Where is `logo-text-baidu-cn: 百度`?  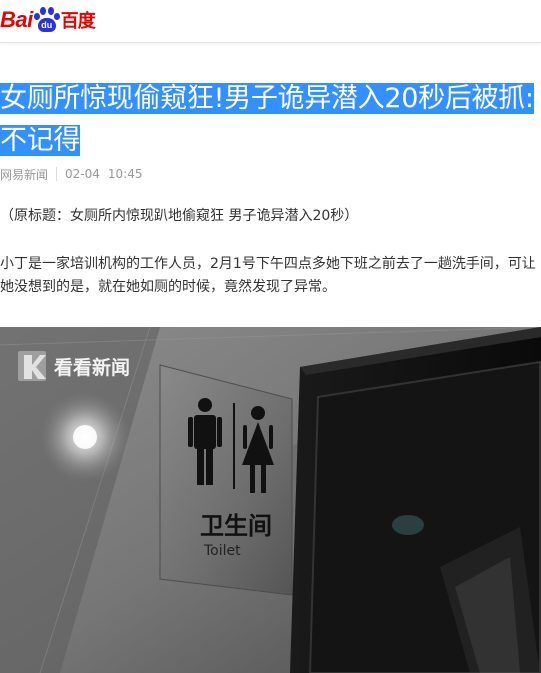 logo-text-baidu-cn: 百度 is located at coordinates (78, 21).